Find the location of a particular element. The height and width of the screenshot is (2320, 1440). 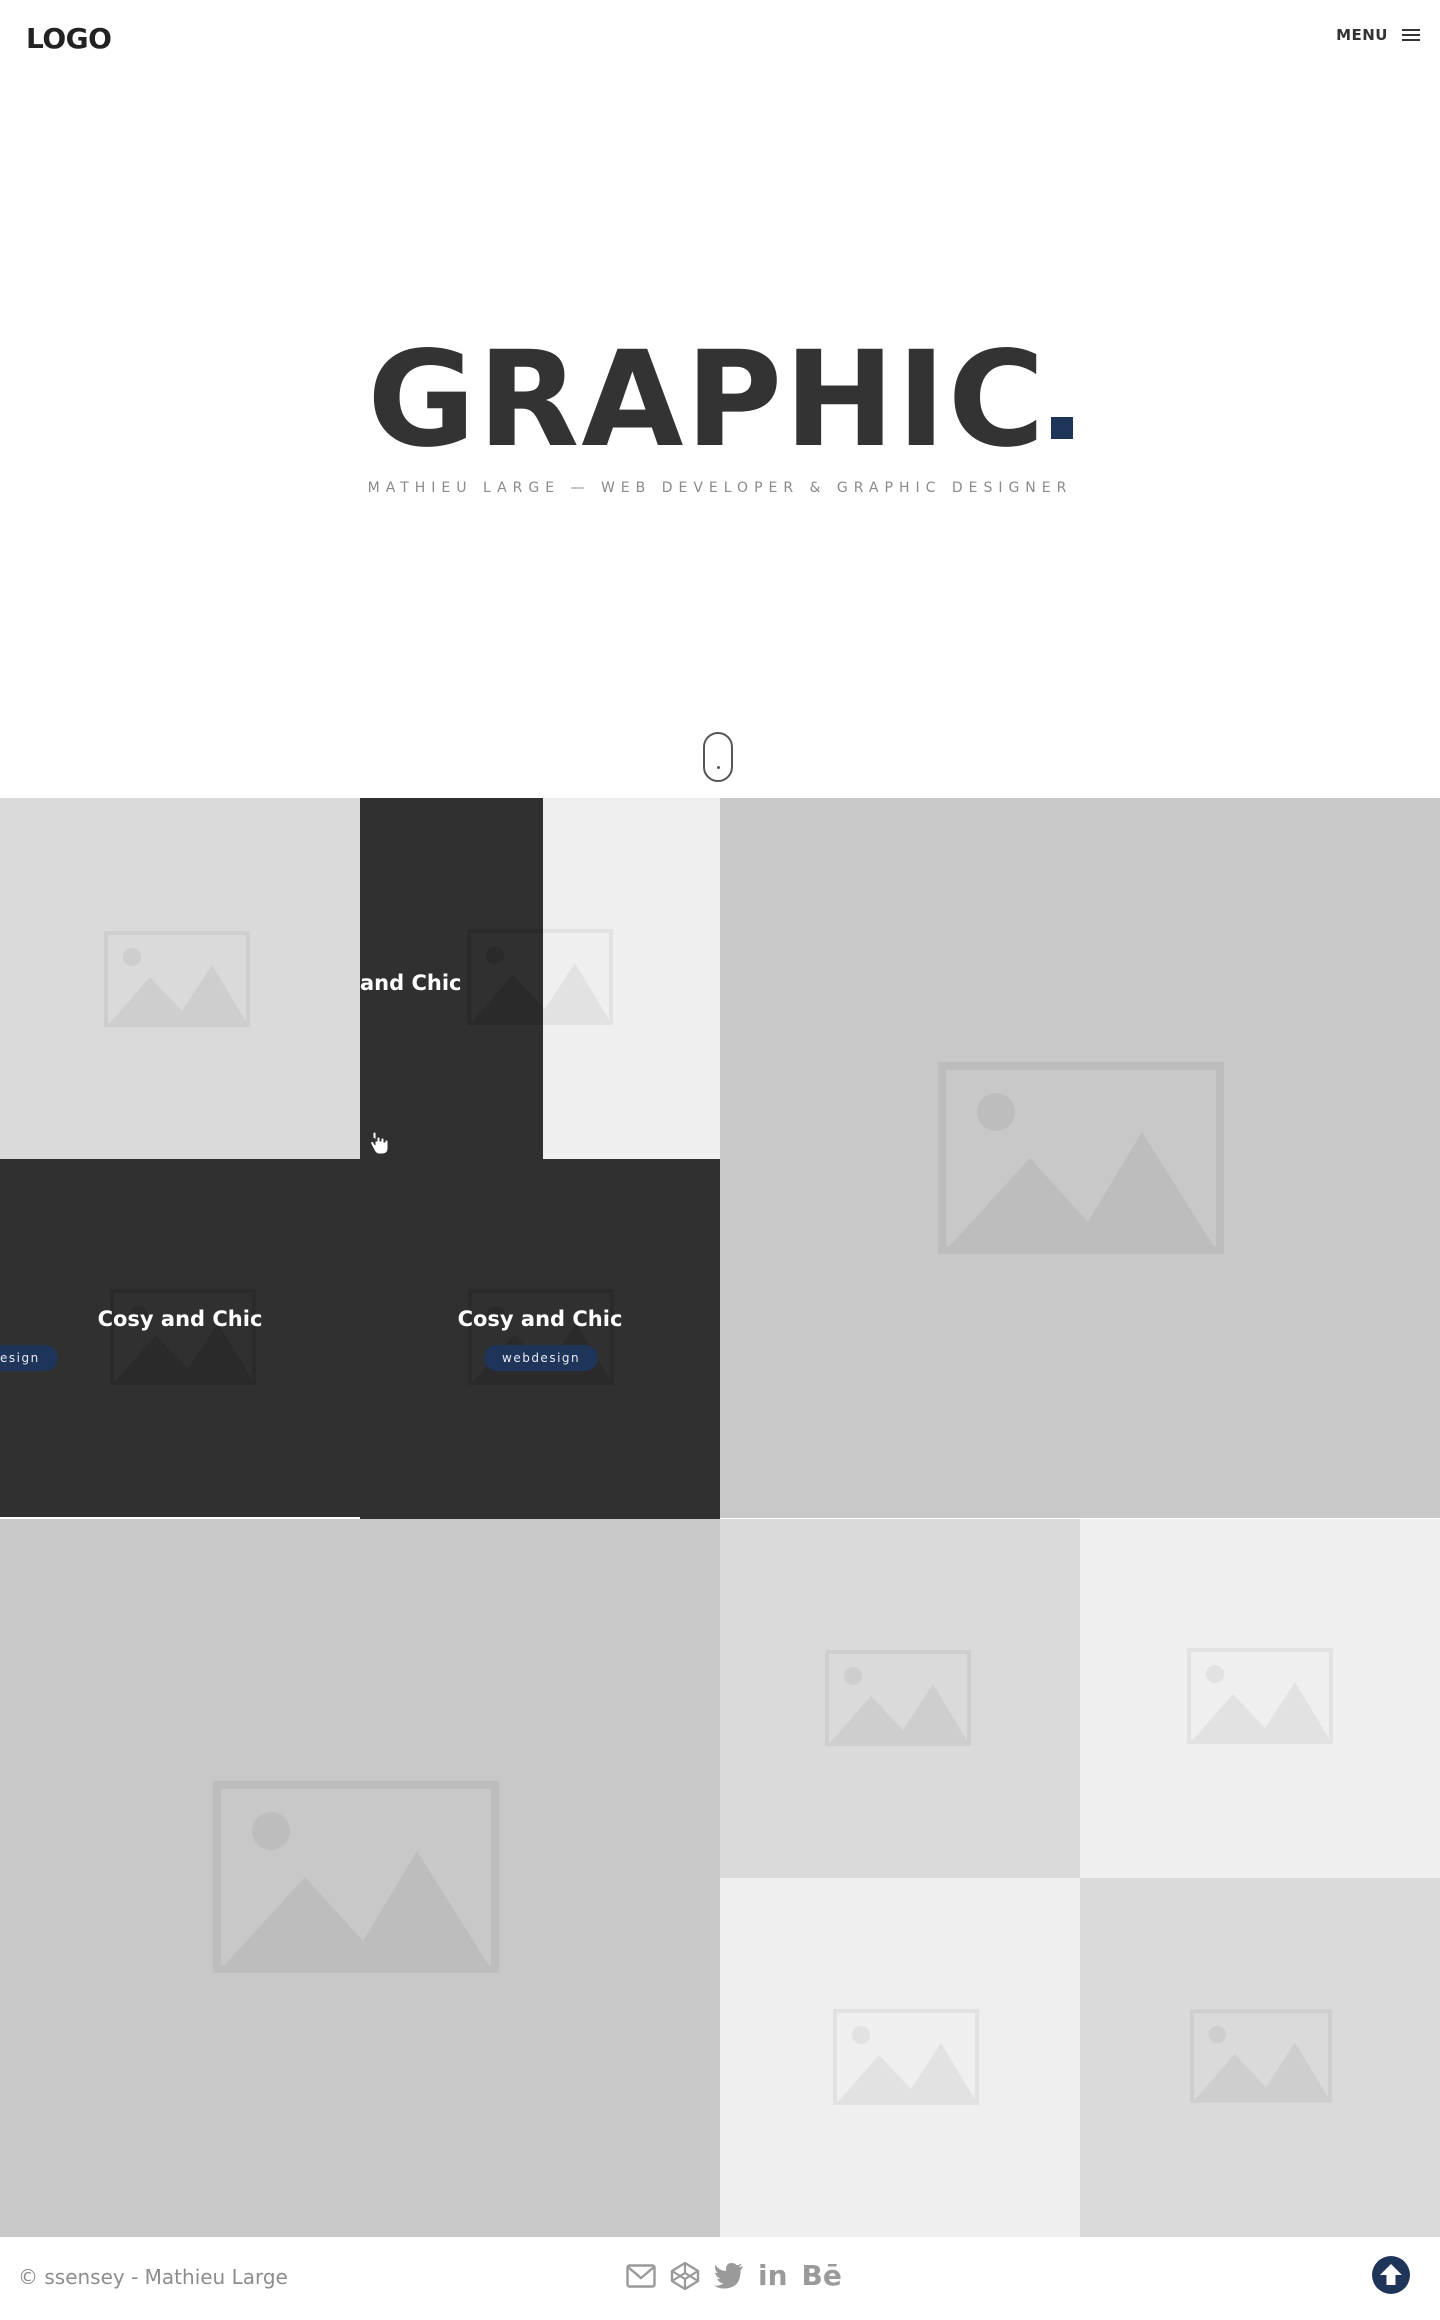

hero-title: GRAPHIC is located at coordinates (720, 400).